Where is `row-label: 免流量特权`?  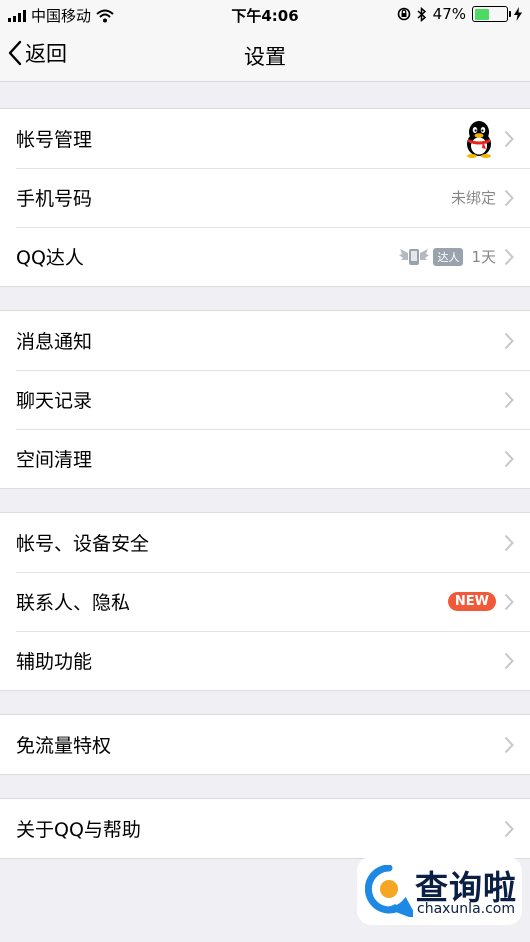
row-label: 免流量特权 is located at coordinates (64, 746).